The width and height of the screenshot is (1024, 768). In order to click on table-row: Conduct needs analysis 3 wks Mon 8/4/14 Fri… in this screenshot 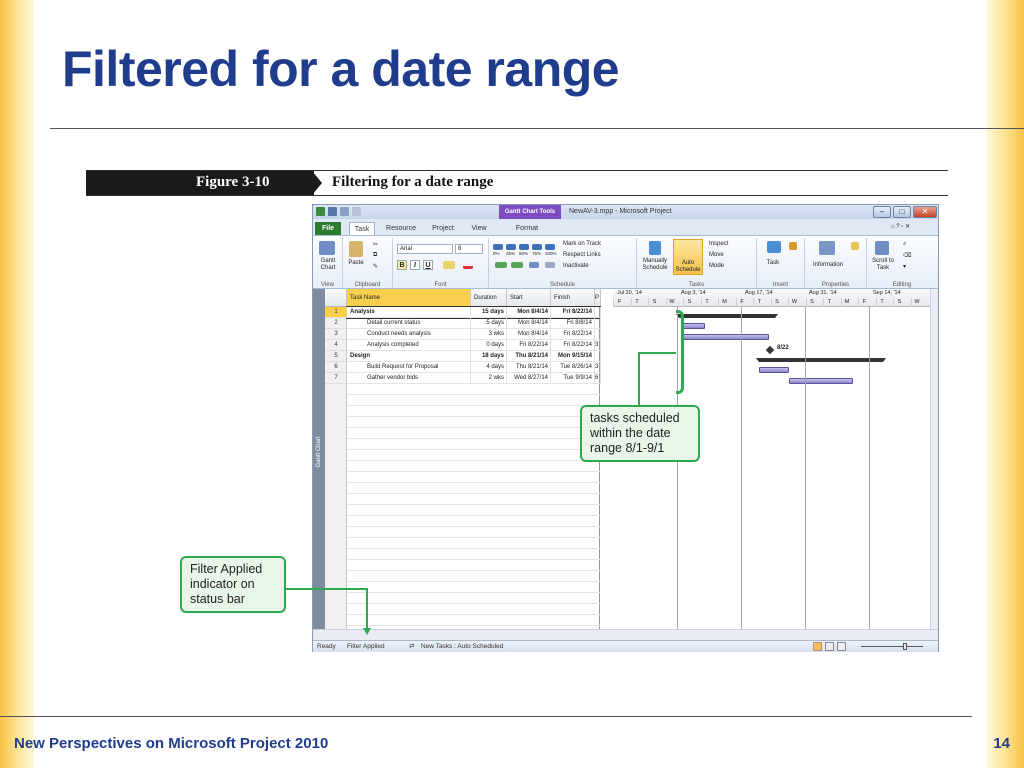, I will do `click(474, 334)`.